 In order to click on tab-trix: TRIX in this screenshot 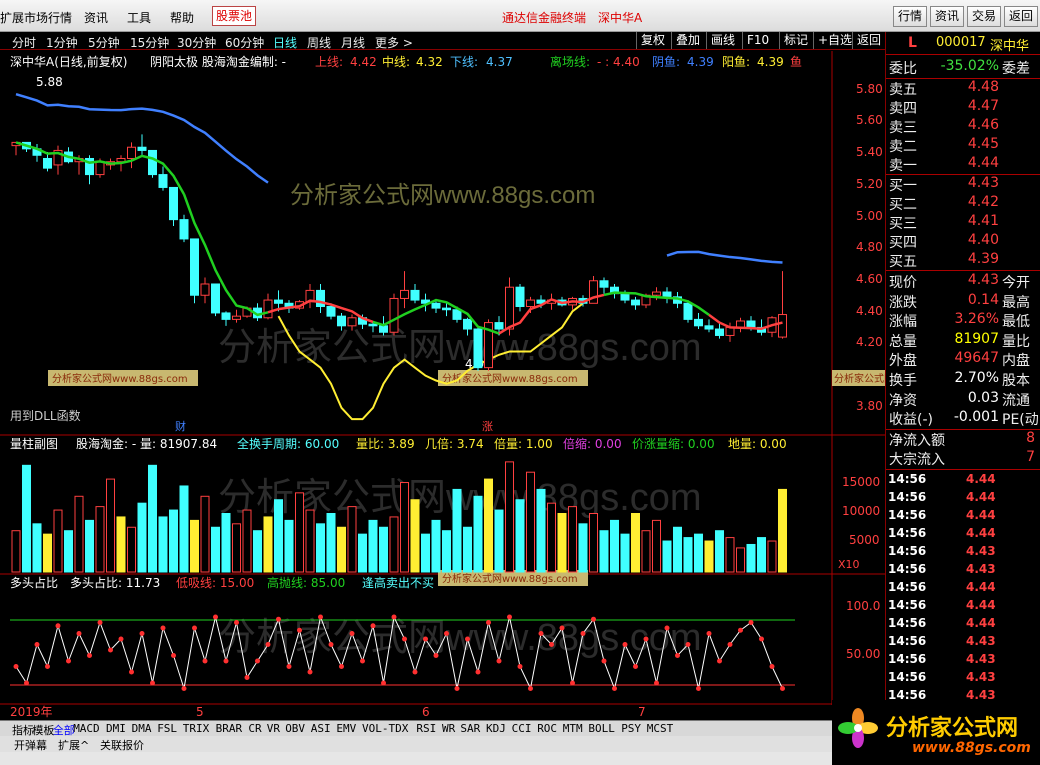, I will do `click(196, 728)`.